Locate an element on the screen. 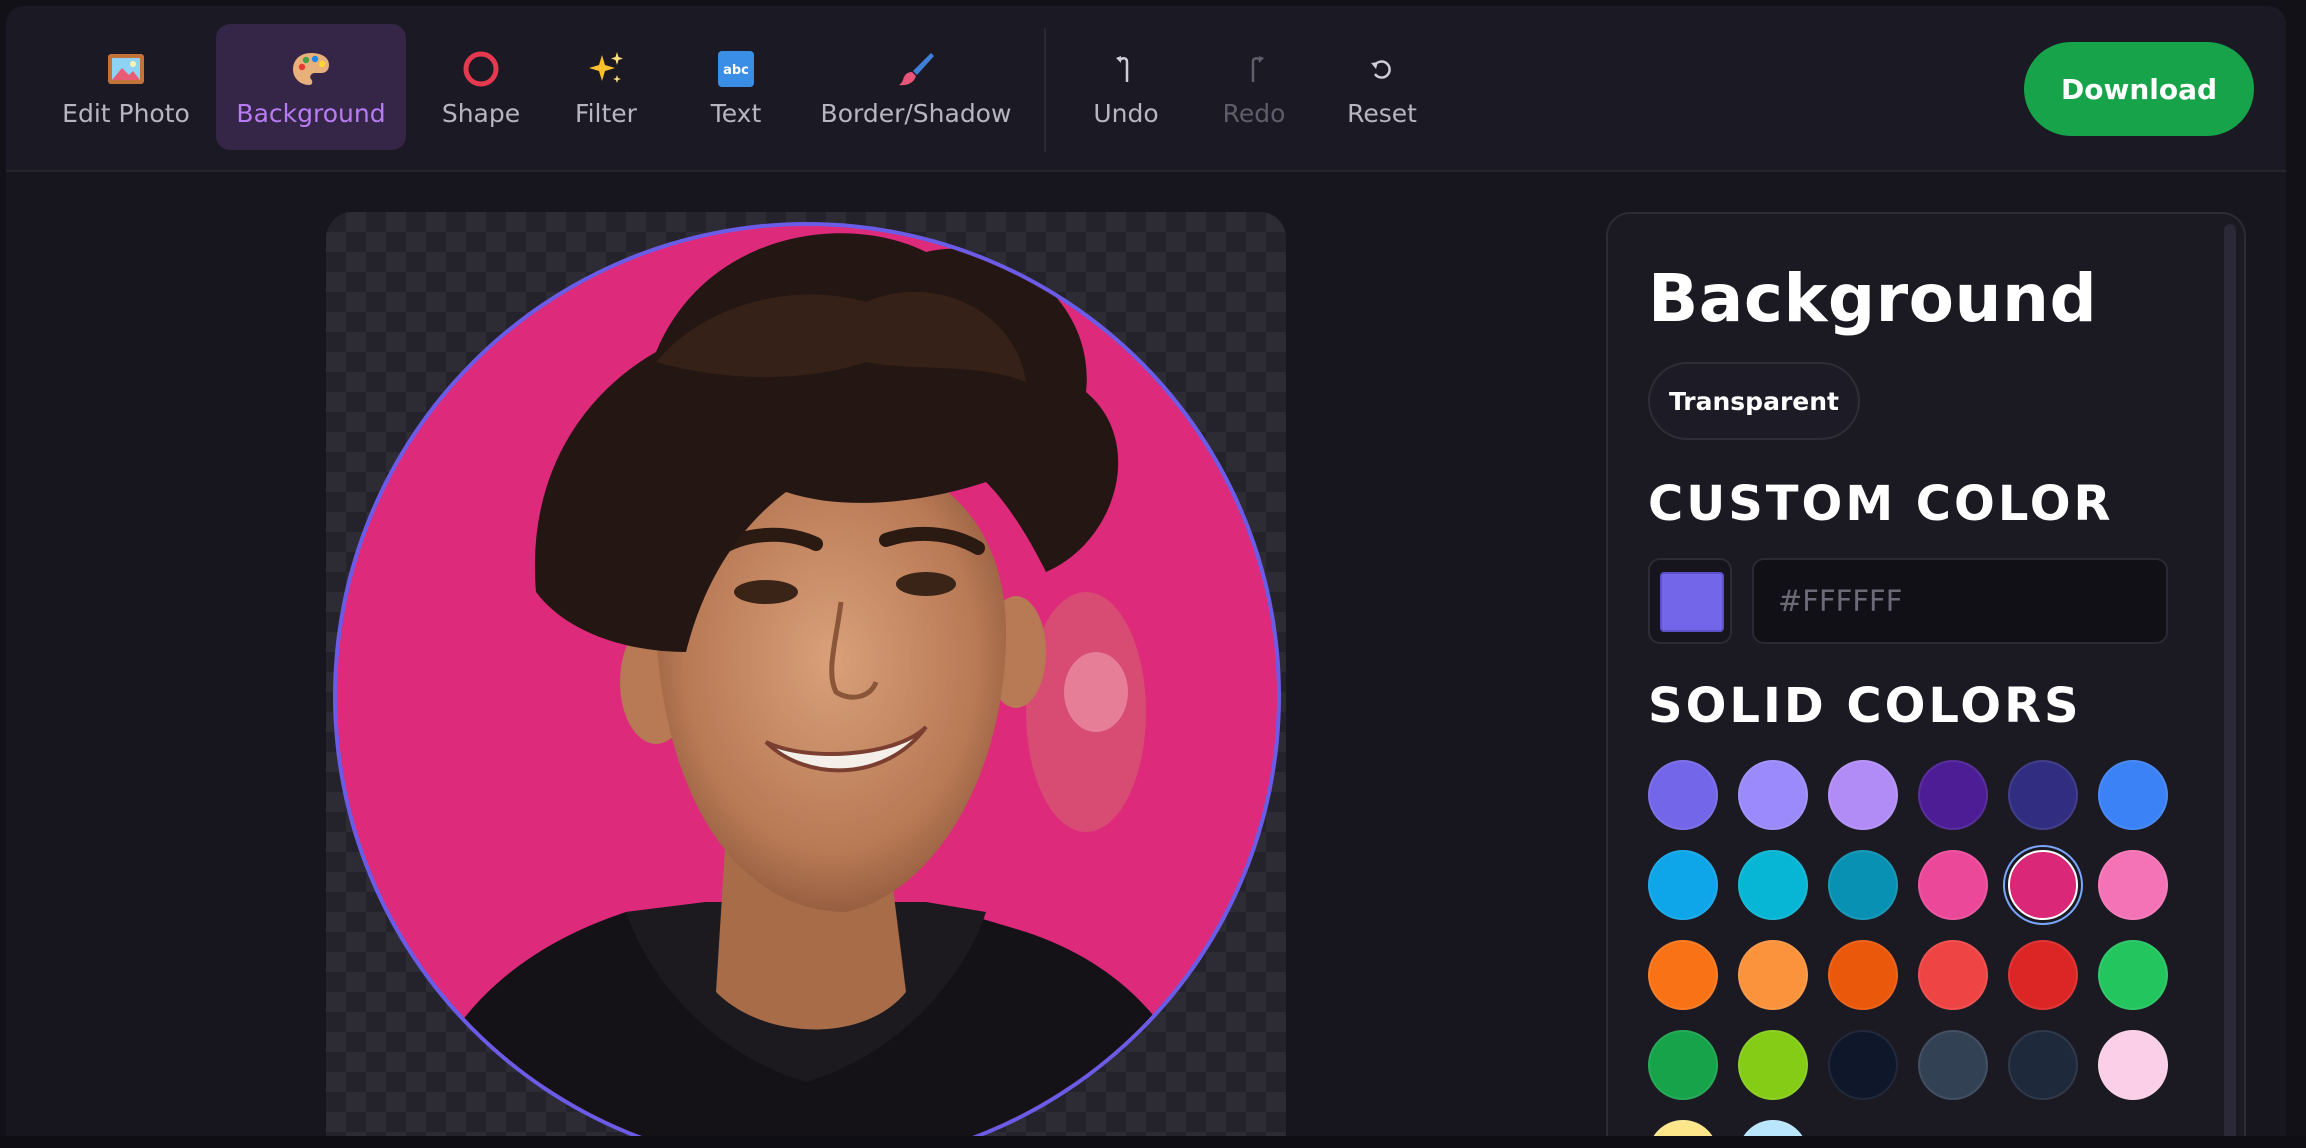 The height and width of the screenshot is (1148, 2306). undo-arrow-icon is located at coordinates (1126, 69).